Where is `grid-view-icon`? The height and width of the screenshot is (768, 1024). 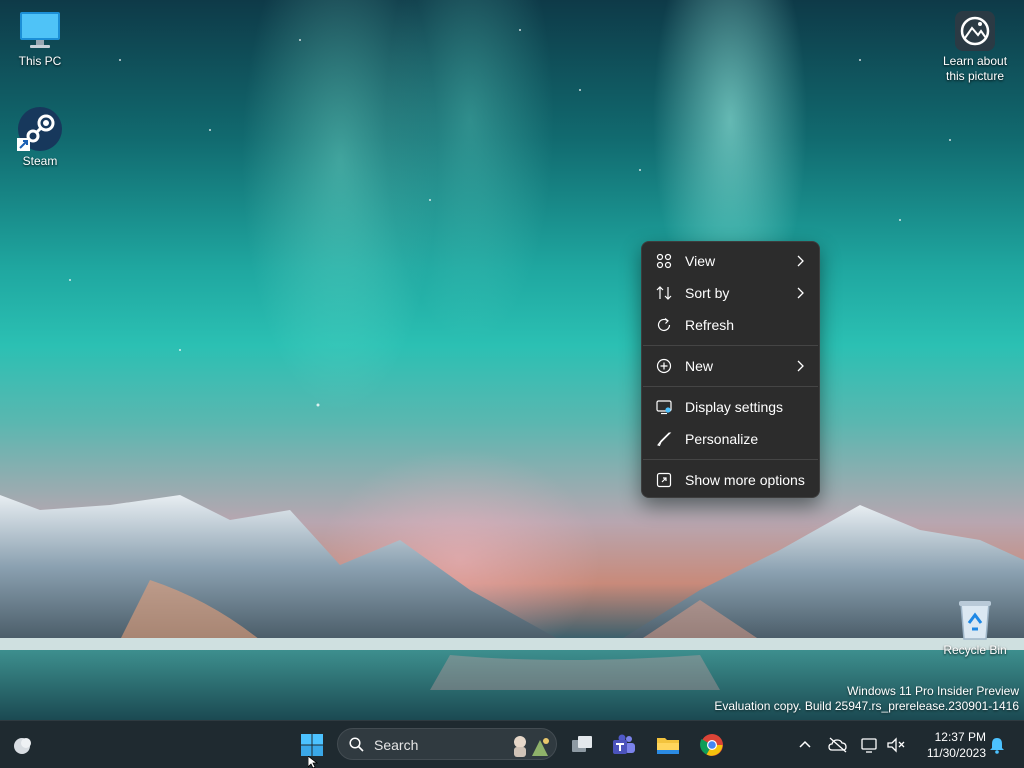 grid-view-icon is located at coordinates (664, 261).